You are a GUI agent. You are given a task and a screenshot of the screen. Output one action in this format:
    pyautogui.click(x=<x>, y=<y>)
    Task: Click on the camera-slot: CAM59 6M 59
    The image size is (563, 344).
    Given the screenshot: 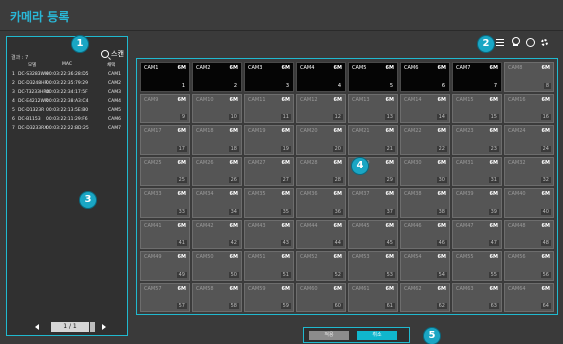 What is the action you would take?
    pyautogui.click(x=269, y=297)
    